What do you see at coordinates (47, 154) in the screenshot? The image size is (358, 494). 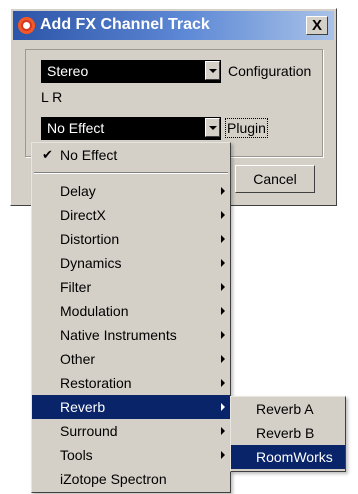 I see `check-icon: ✔` at bounding box center [47, 154].